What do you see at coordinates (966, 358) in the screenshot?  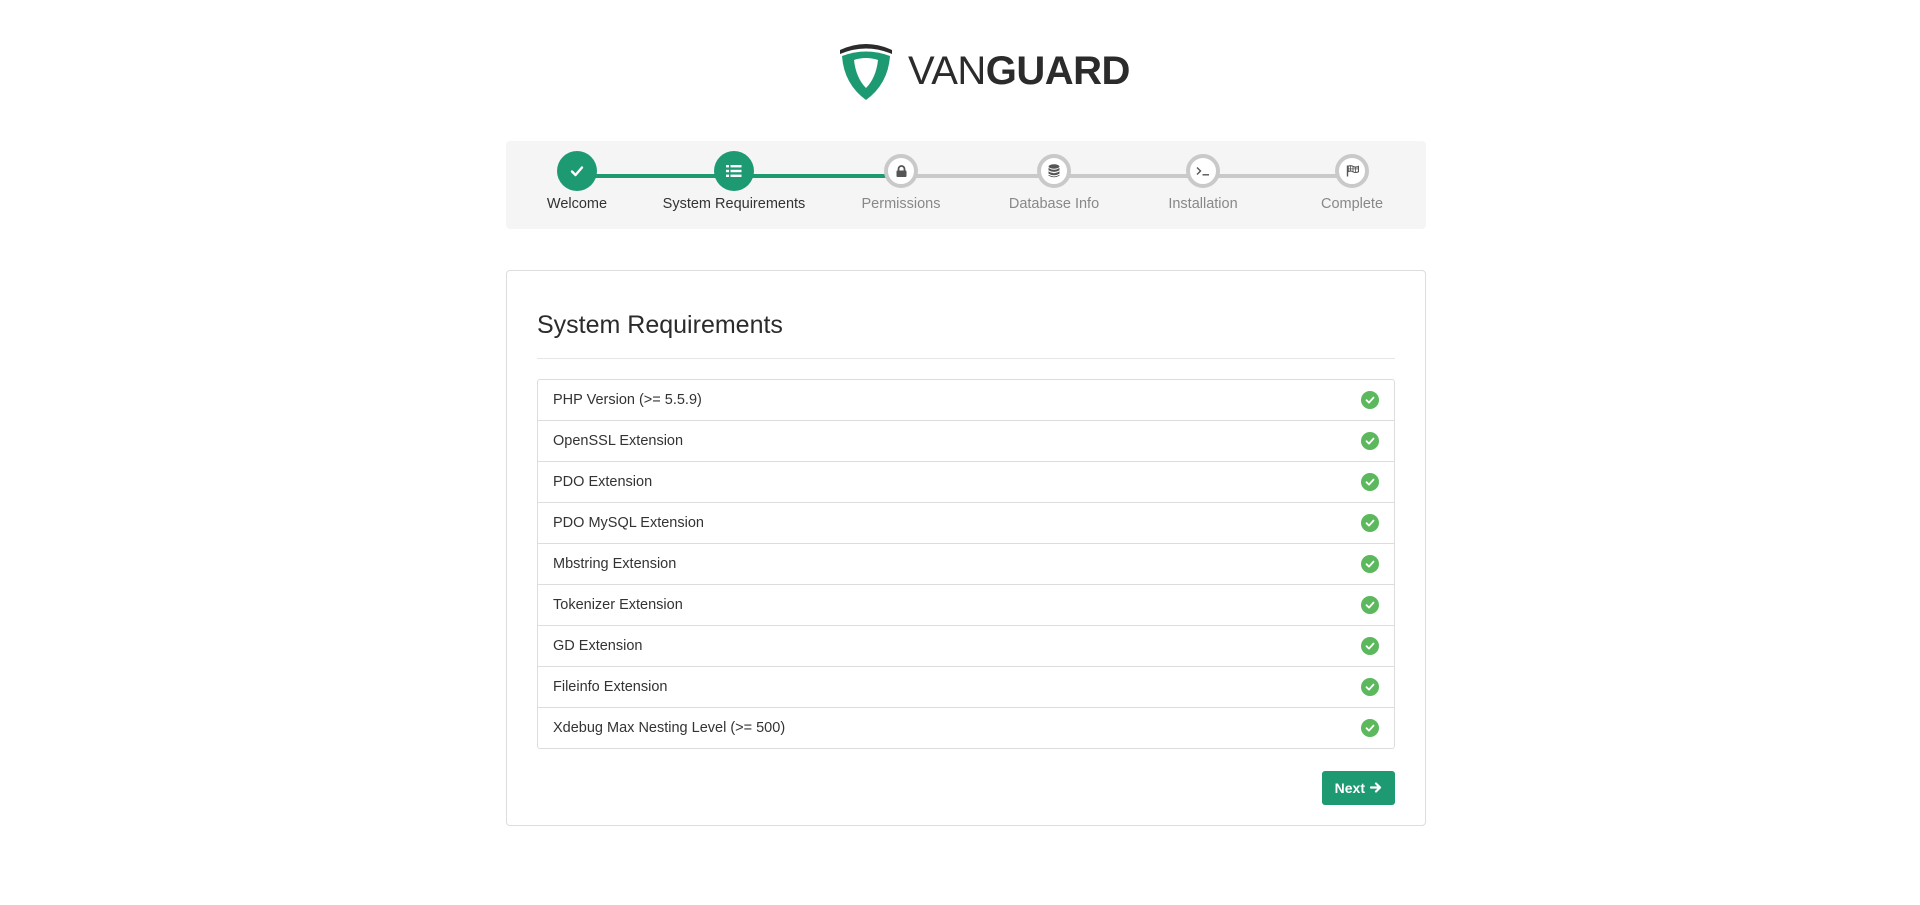 I see `title-divider` at bounding box center [966, 358].